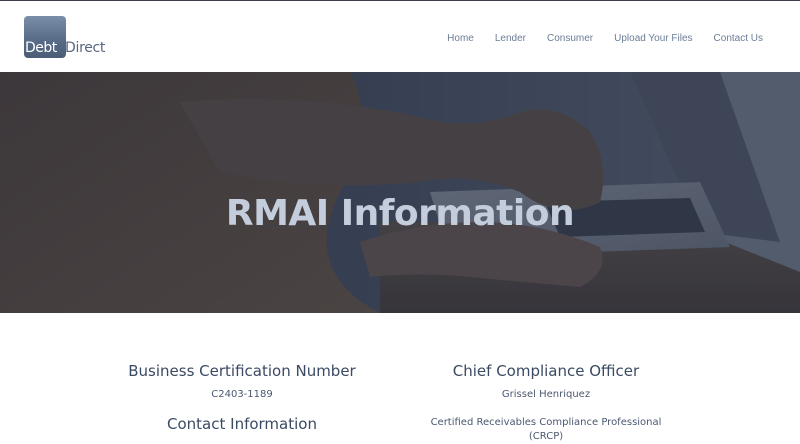 The width and height of the screenshot is (800, 444). Describe the element at coordinates (460, 39) in the screenshot. I see `nav-home: Home` at that location.